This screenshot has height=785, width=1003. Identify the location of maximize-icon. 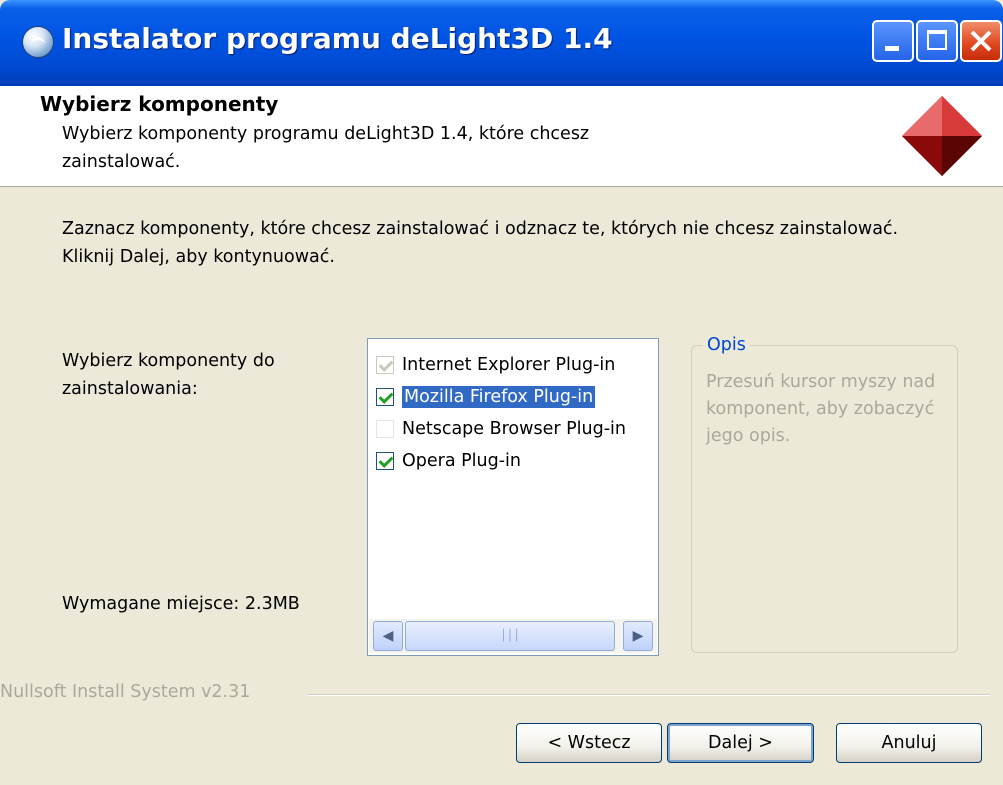
(937, 40).